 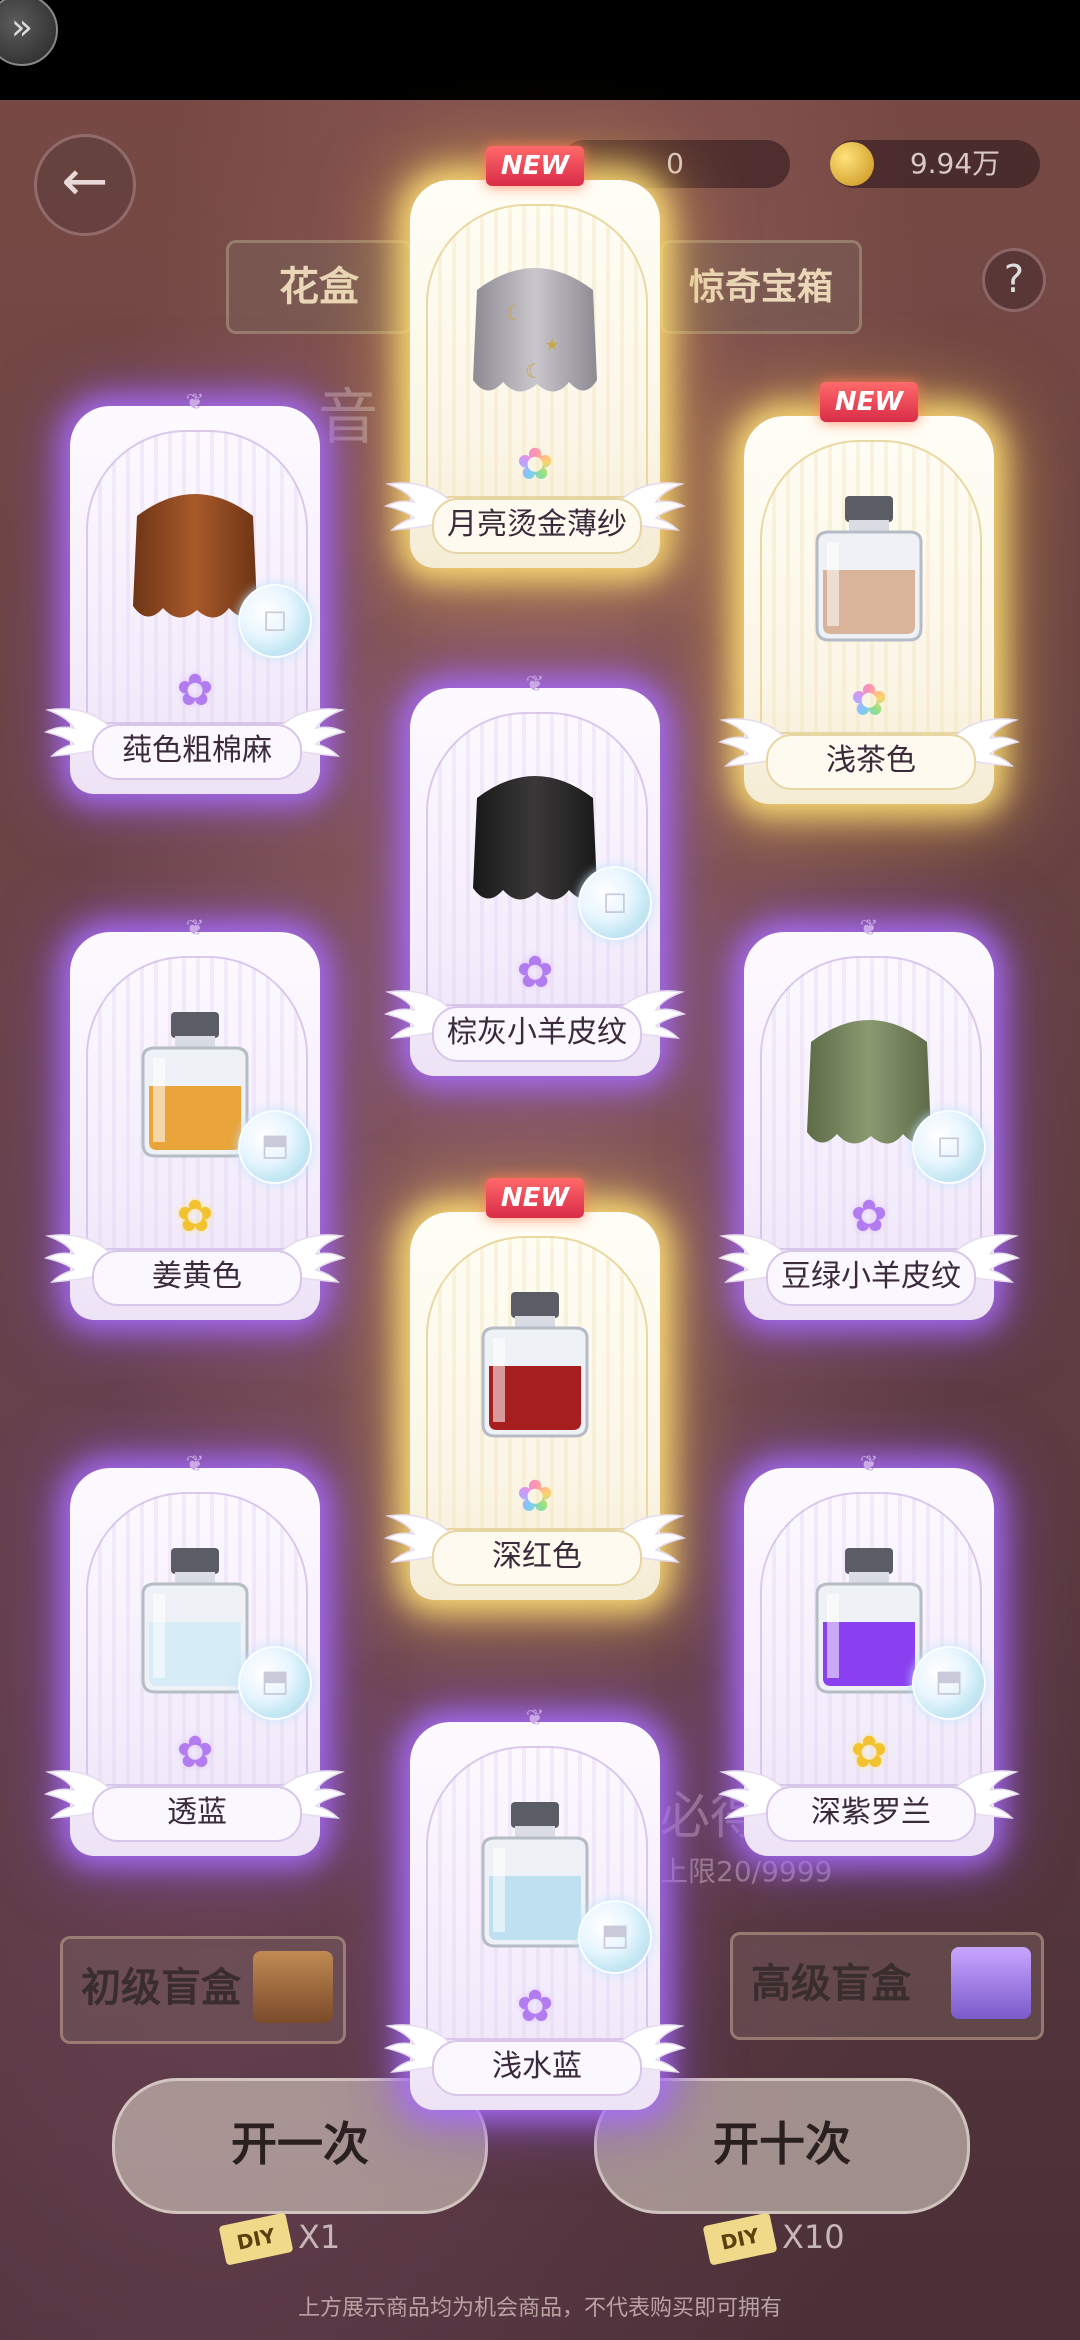 What do you see at coordinates (537, 1558) in the screenshot?
I see `card-name: 深红色` at bounding box center [537, 1558].